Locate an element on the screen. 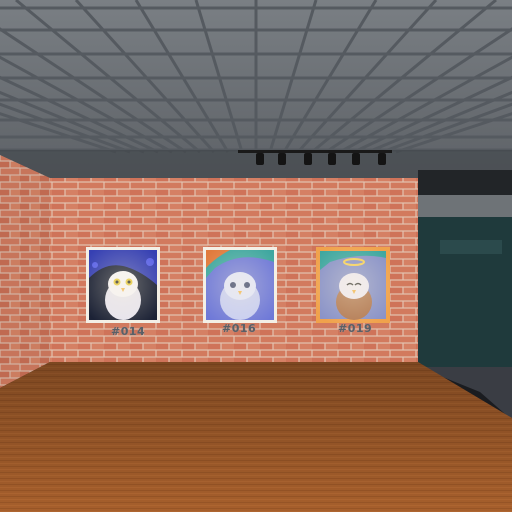 This screenshot has height=512, width=512. left-wall is located at coordinates (25, 271).